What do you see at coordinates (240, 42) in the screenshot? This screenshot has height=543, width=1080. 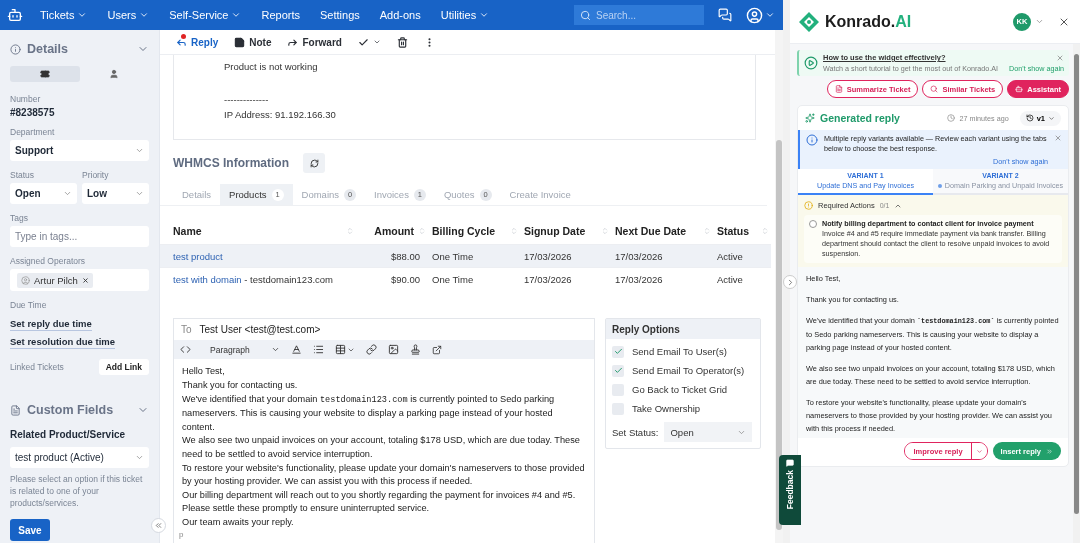 I see `note-icon` at bounding box center [240, 42].